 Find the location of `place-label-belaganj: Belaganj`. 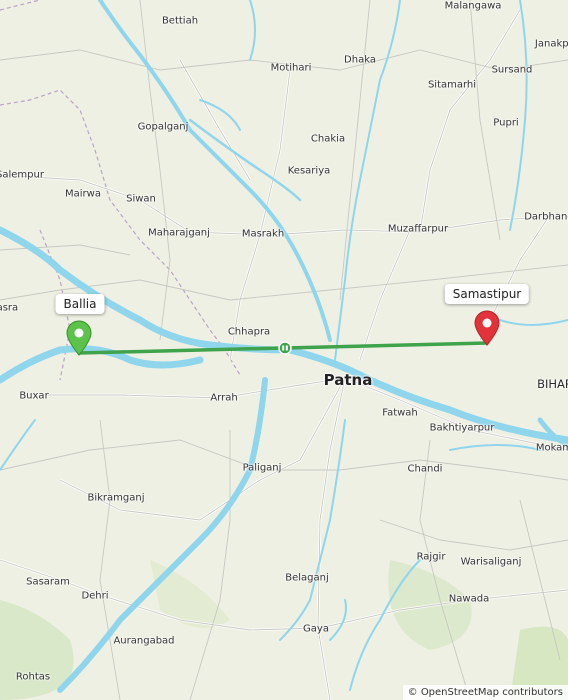

place-label-belaganj: Belaganj is located at coordinates (307, 578).